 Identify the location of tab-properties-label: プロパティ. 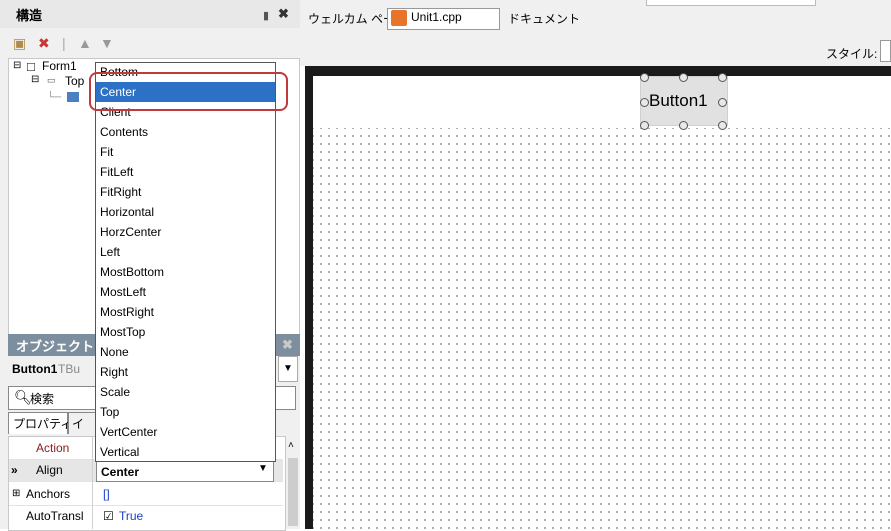
(43, 424).